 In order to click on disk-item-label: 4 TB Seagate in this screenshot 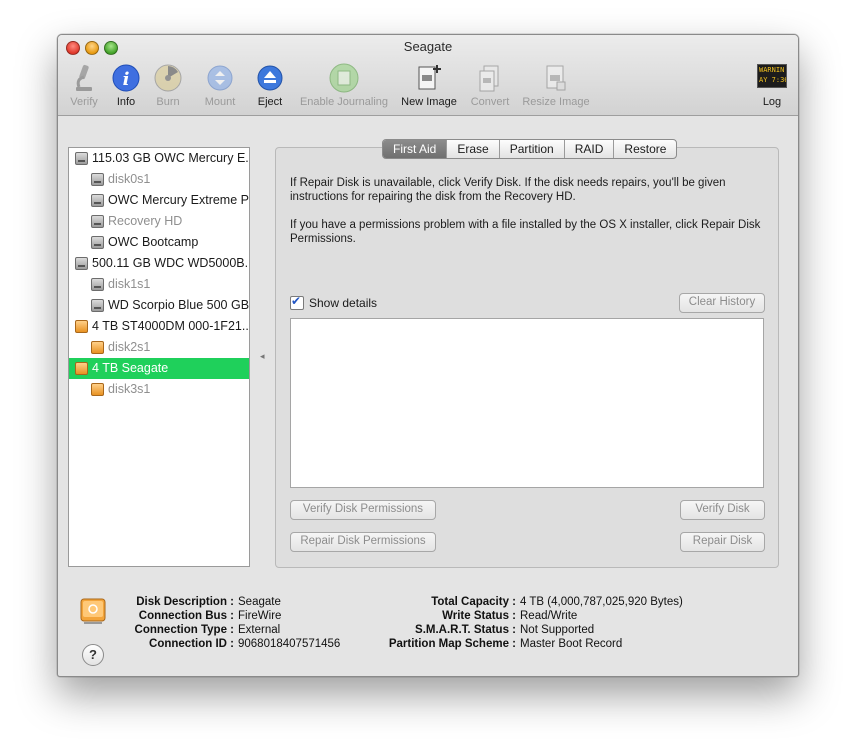, I will do `click(130, 368)`.